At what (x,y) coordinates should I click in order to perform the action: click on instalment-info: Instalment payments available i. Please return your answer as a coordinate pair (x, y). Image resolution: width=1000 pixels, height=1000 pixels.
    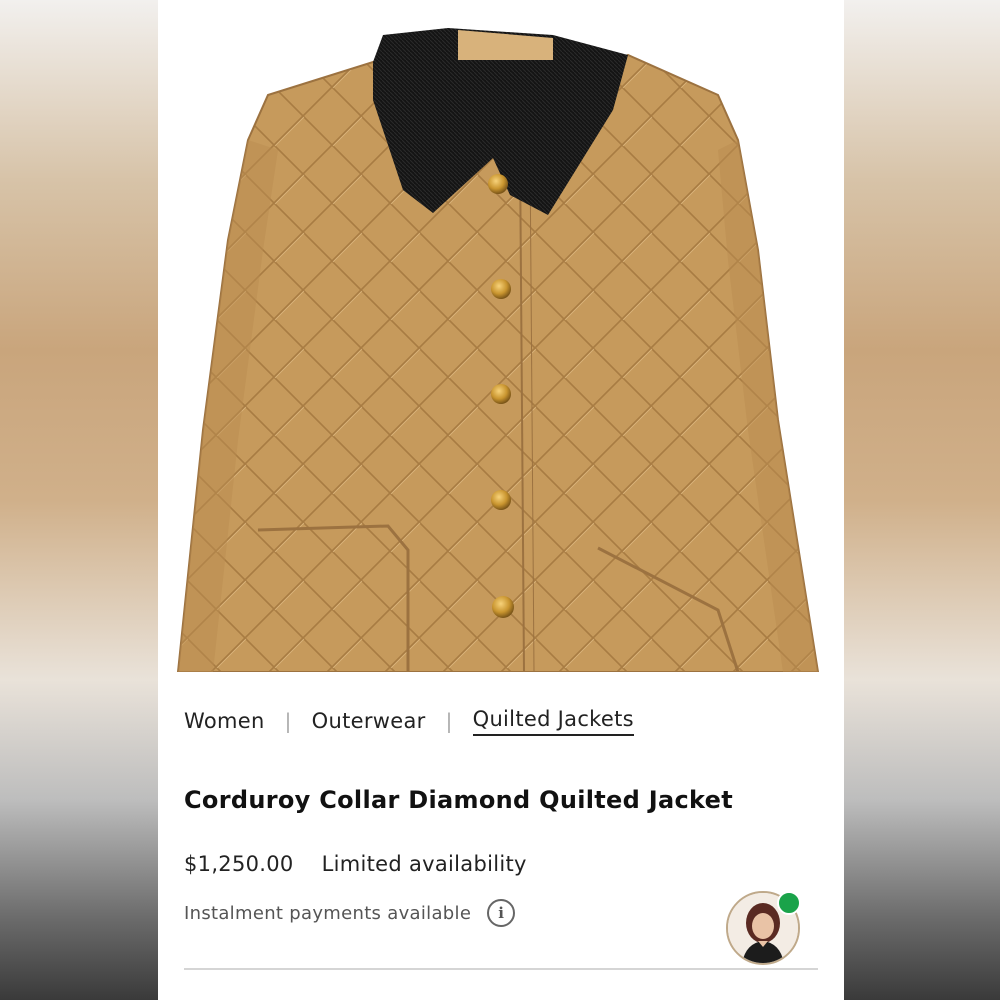
    Looking at the image, I should click on (350, 913).